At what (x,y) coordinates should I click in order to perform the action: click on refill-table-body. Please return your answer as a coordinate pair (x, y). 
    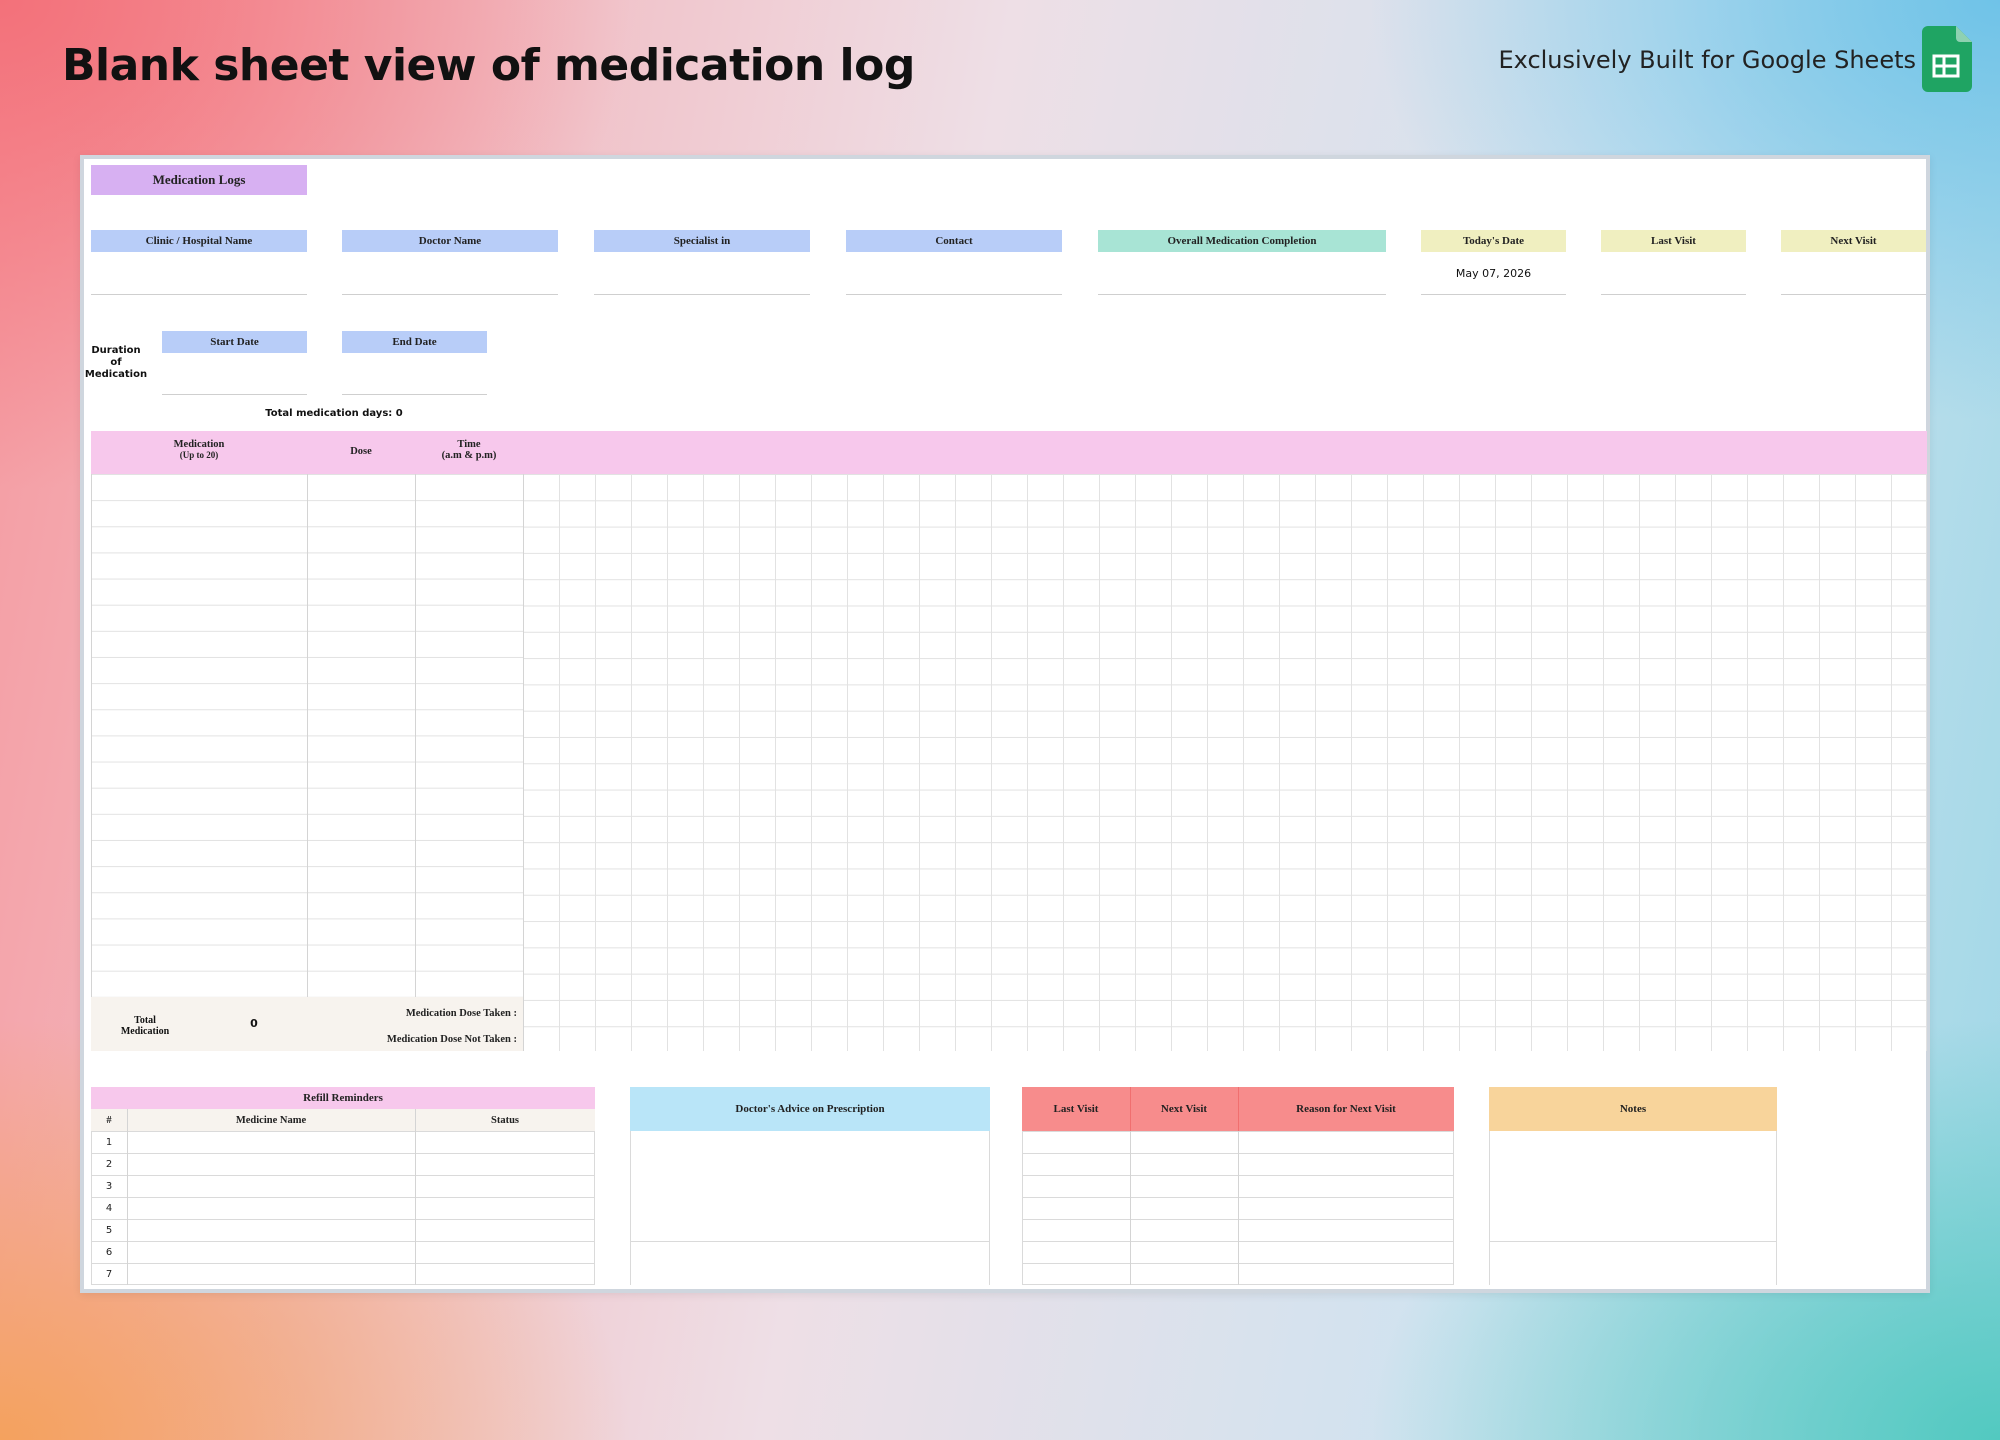
    Looking at the image, I should click on (343, 1208).